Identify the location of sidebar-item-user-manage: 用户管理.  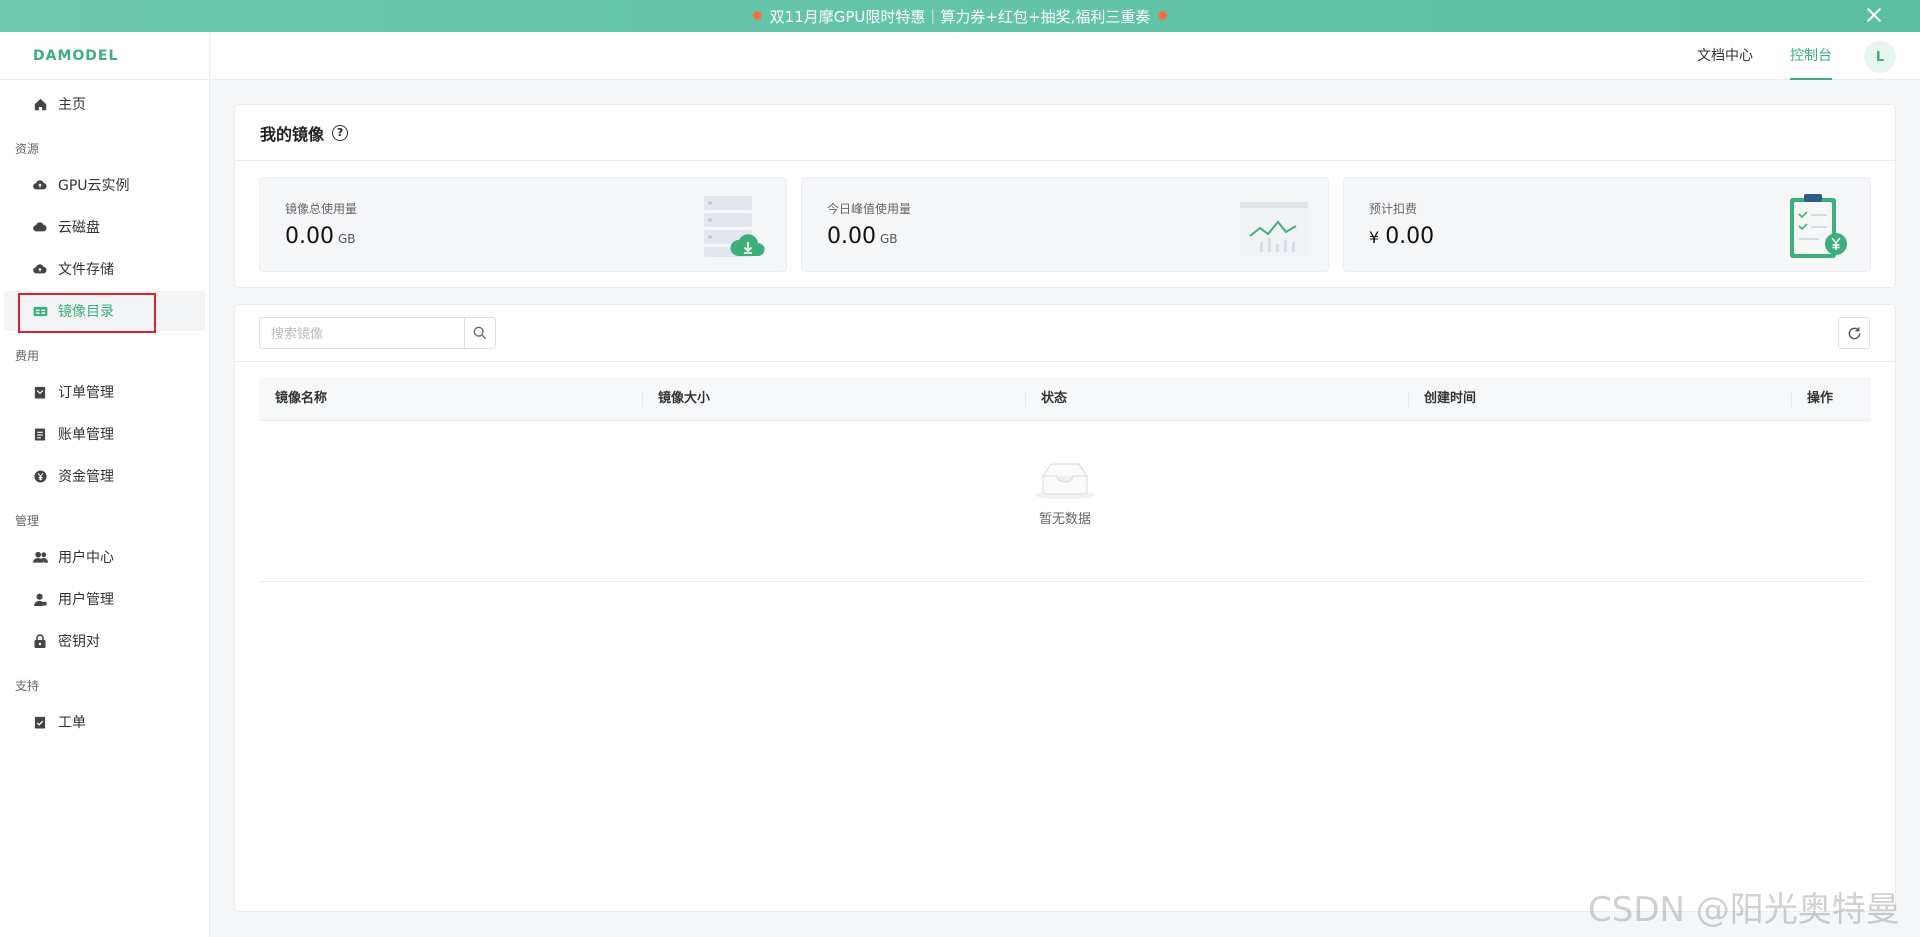
(104, 599).